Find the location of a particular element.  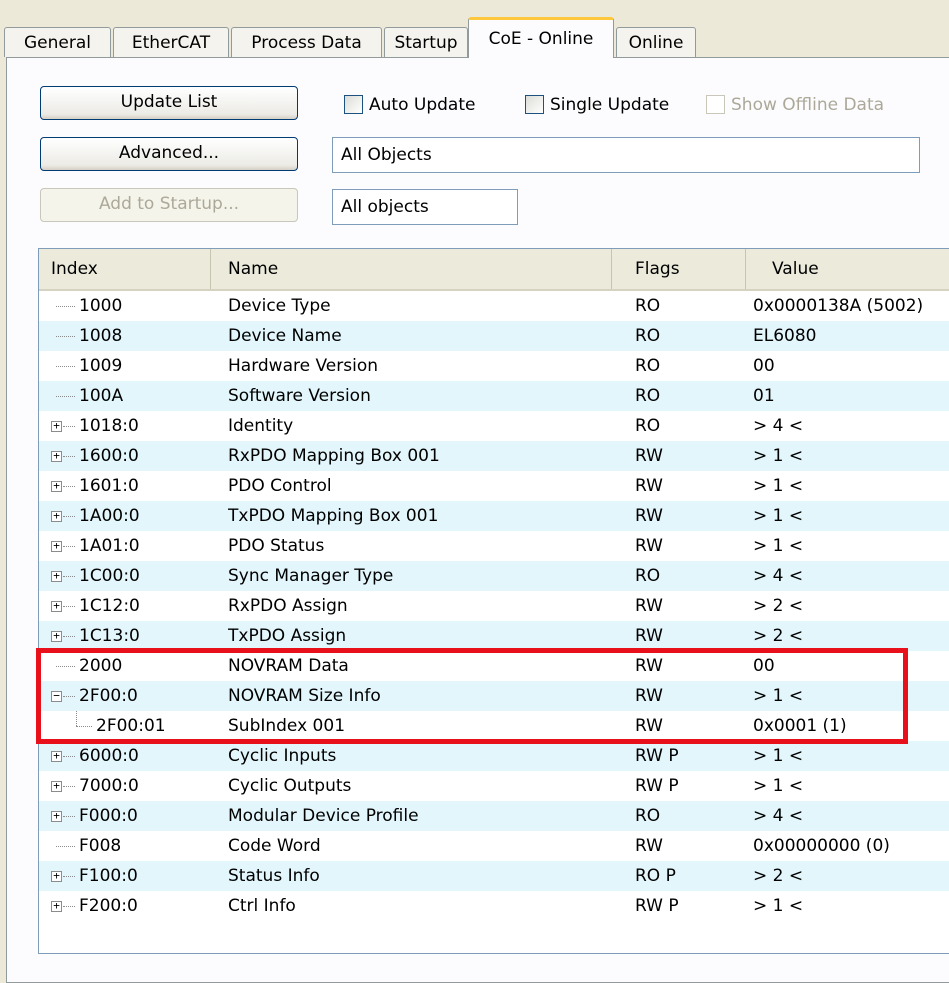

cell-index: 1018:0 is located at coordinates (109, 426).